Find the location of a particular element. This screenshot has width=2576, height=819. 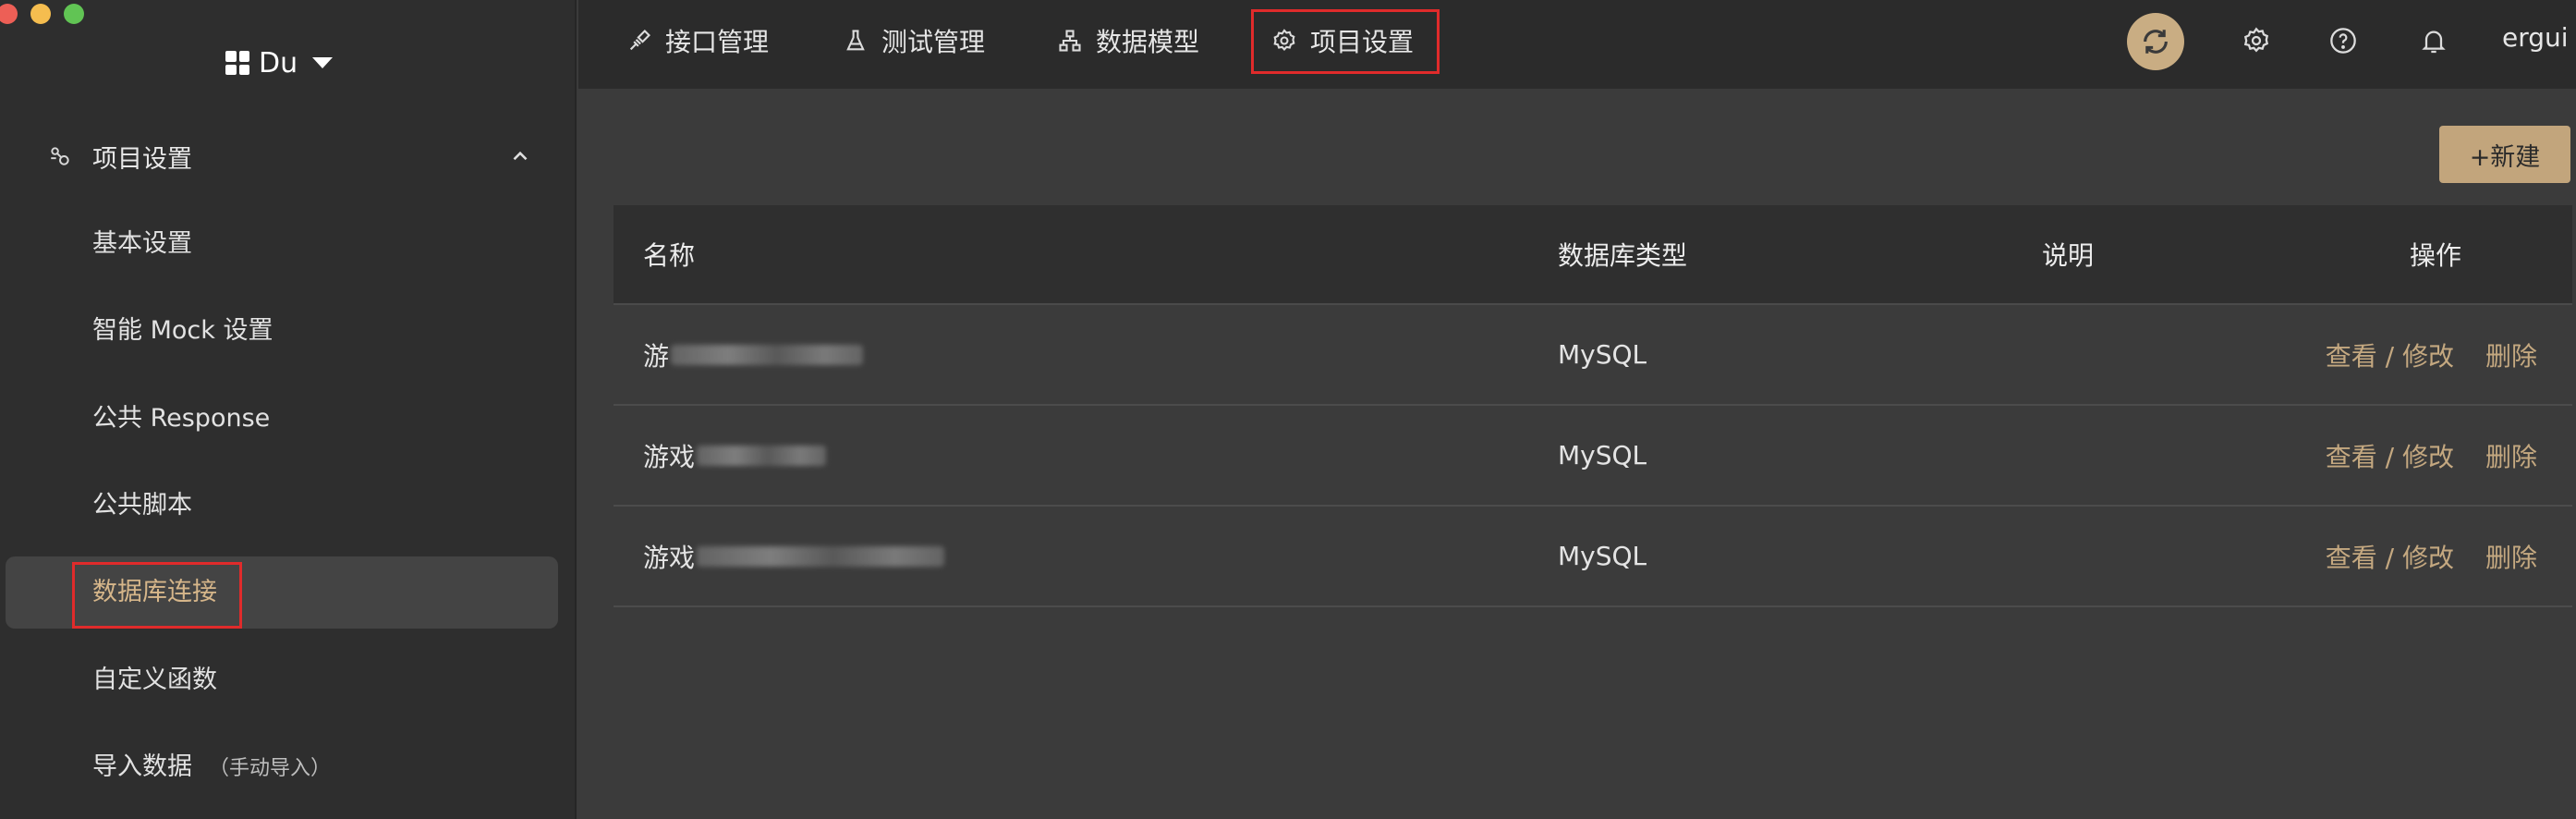

caret-down-icon is located at coordinates (323, 62).